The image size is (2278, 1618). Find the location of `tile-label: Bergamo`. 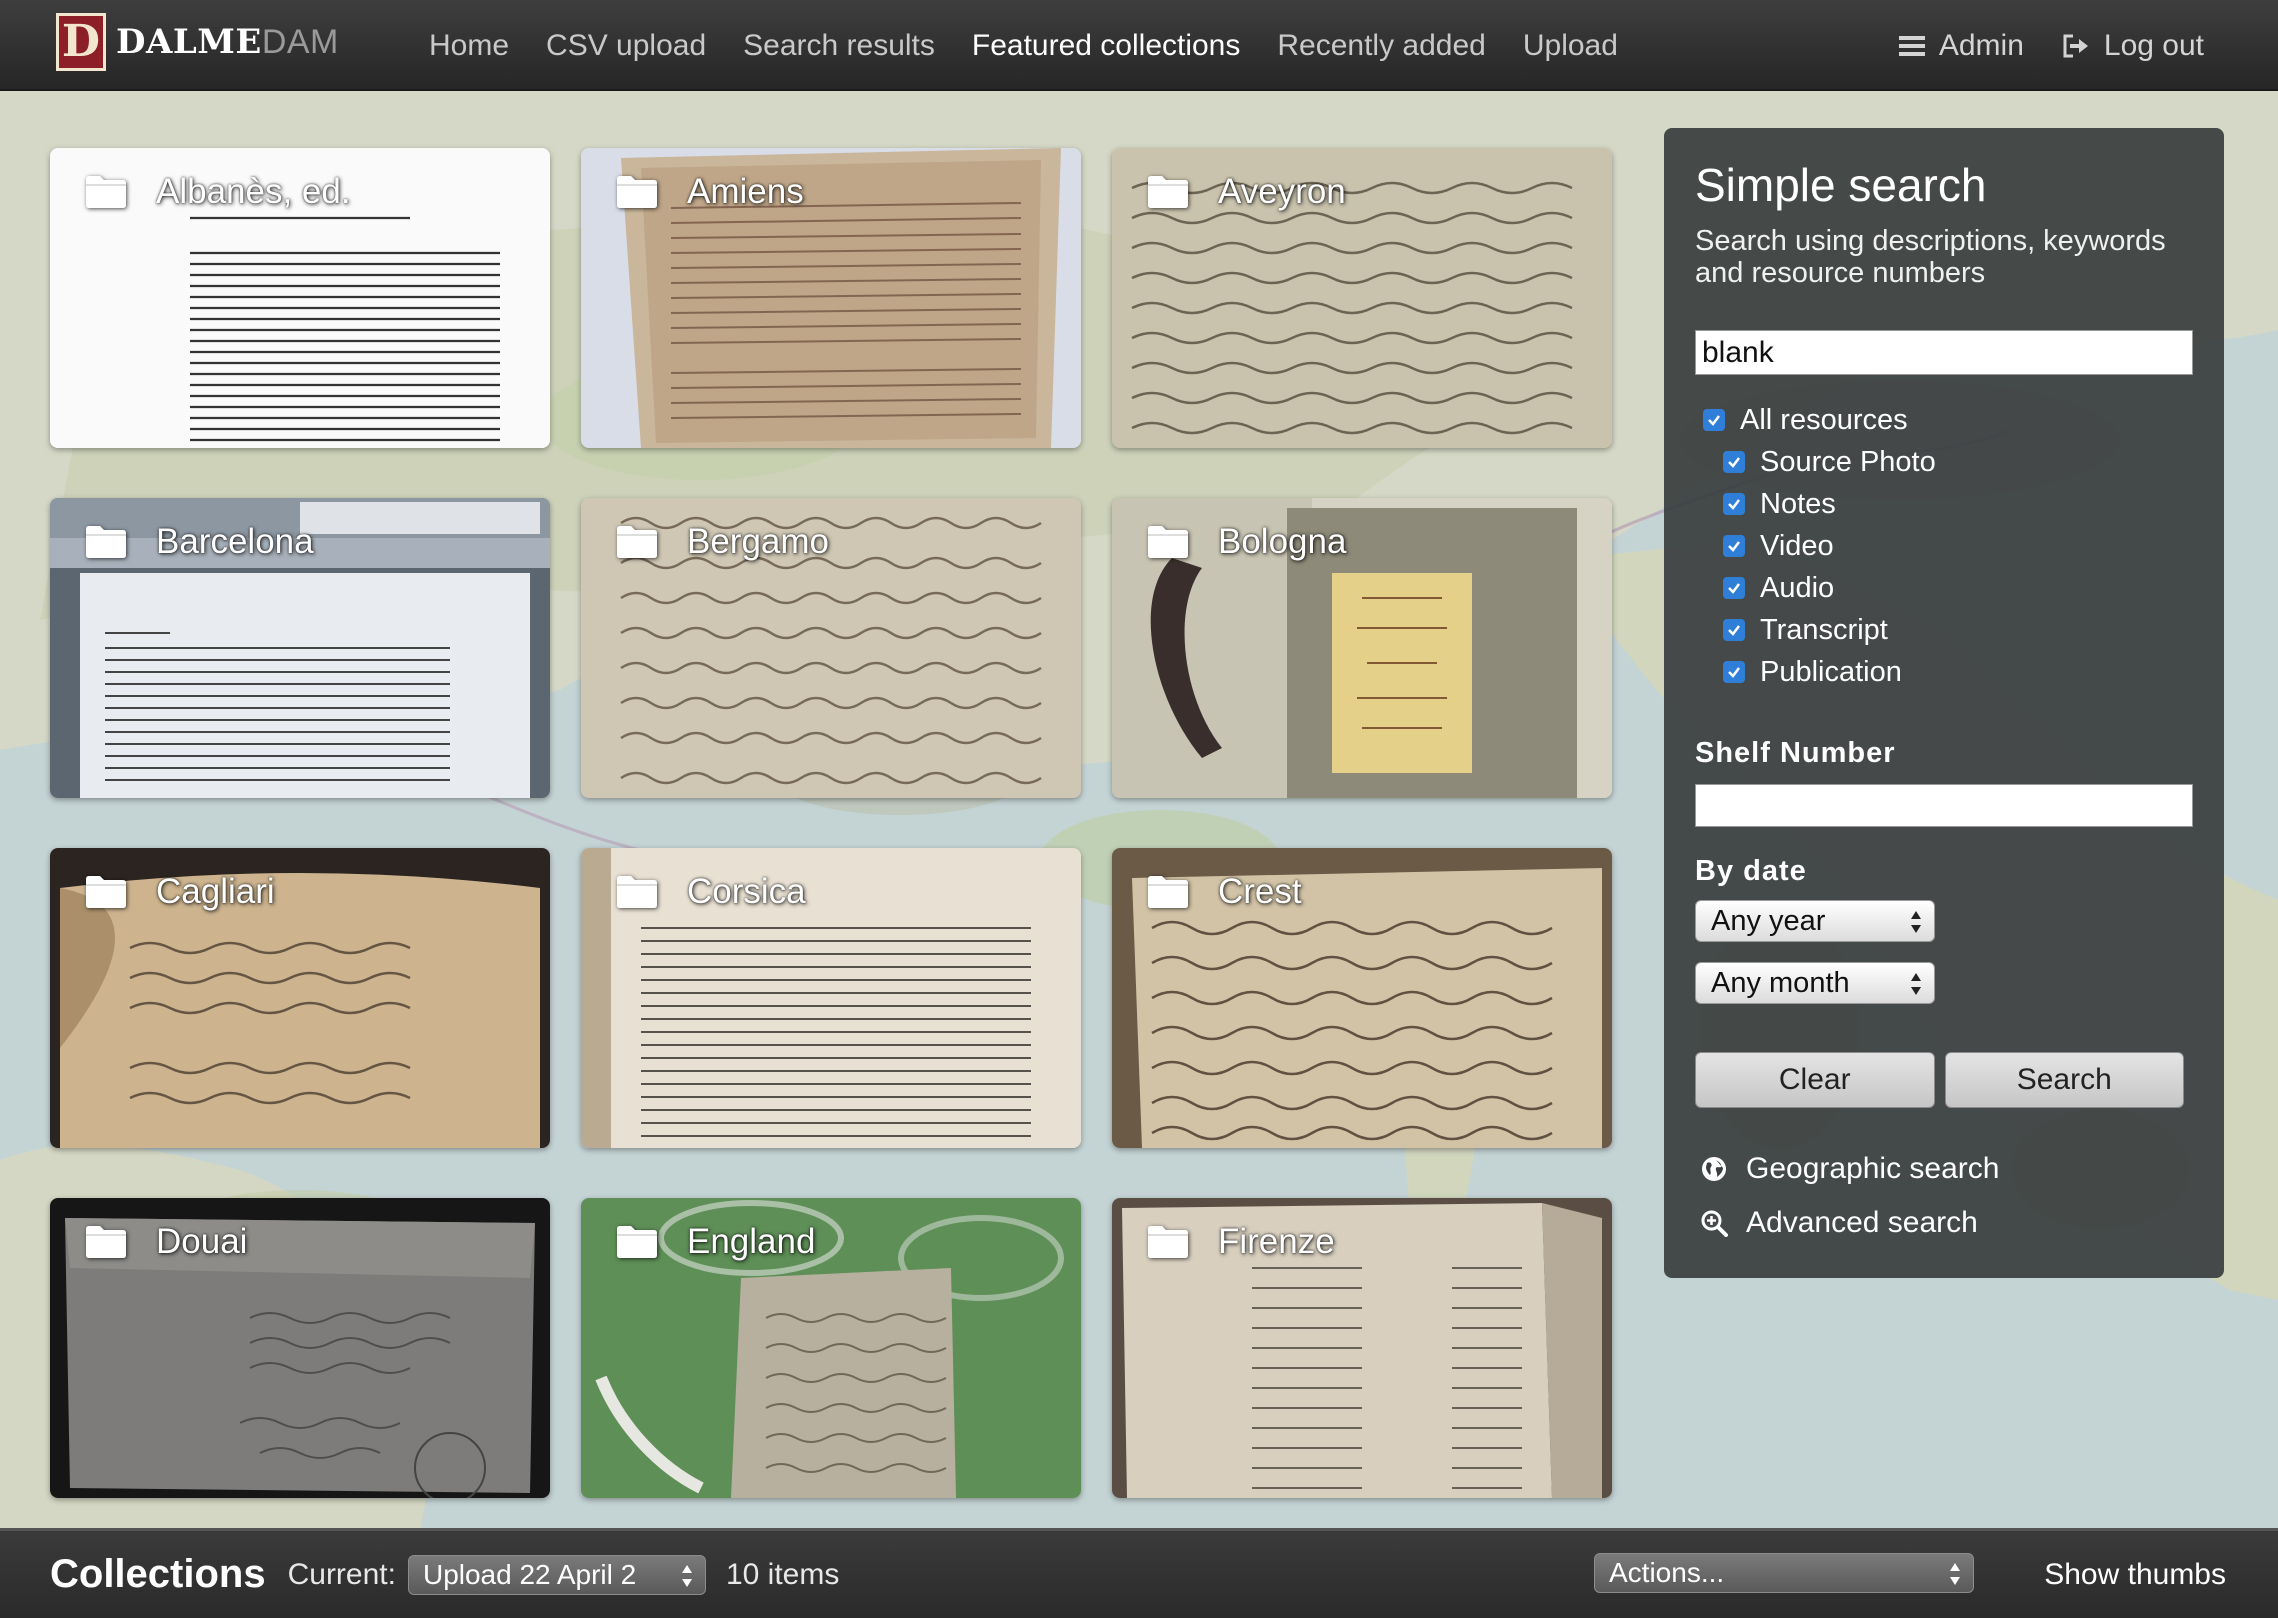

tile-label: Bergamo is located at coordinates (722, 542).